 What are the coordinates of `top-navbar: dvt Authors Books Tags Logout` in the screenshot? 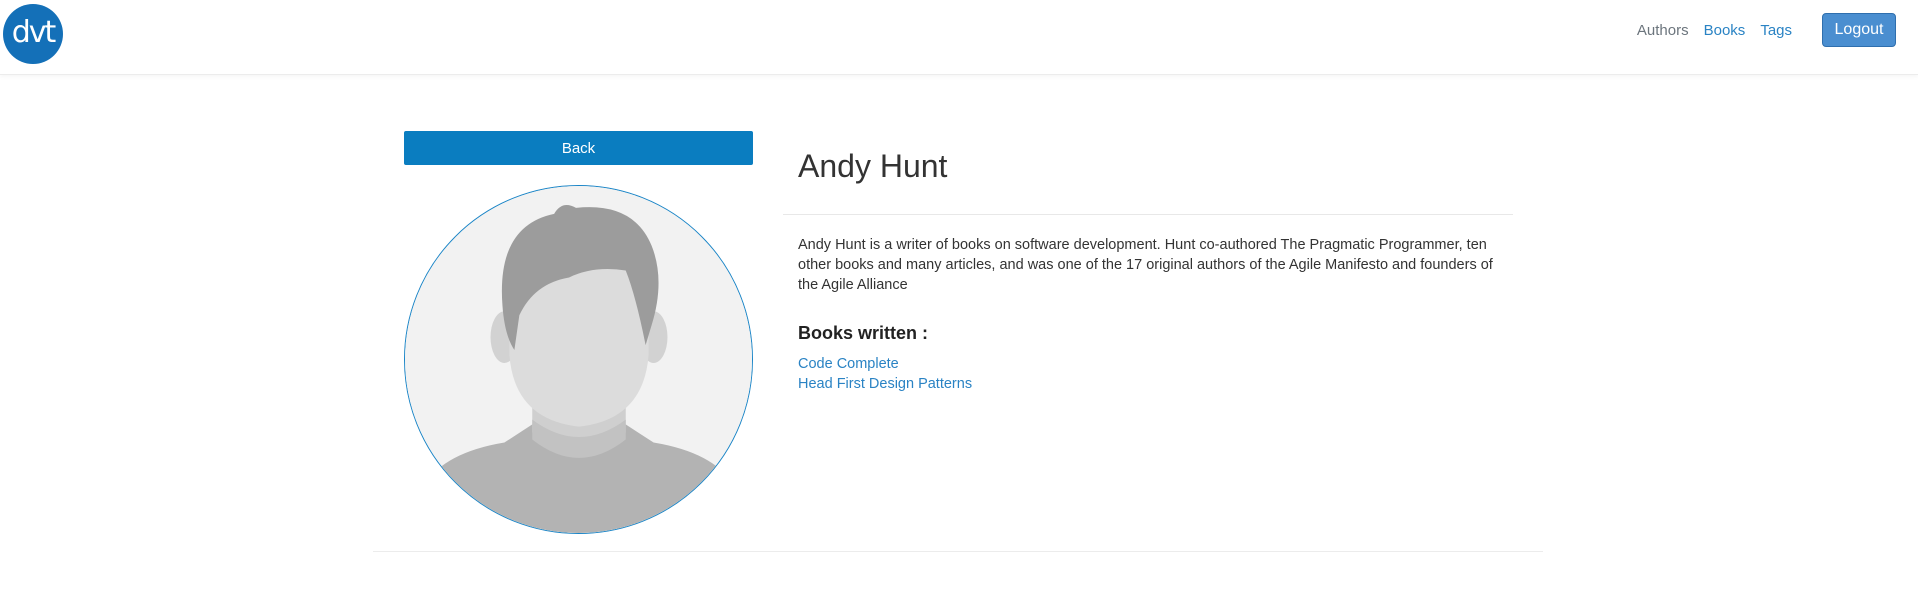 It's located at (959, 37).